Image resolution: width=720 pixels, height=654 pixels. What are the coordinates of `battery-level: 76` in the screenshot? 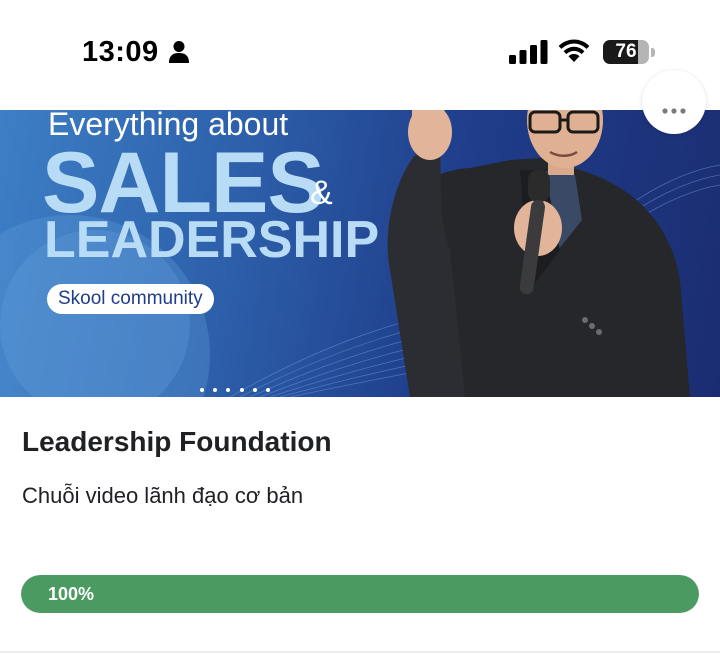 It's located at (626, 51).